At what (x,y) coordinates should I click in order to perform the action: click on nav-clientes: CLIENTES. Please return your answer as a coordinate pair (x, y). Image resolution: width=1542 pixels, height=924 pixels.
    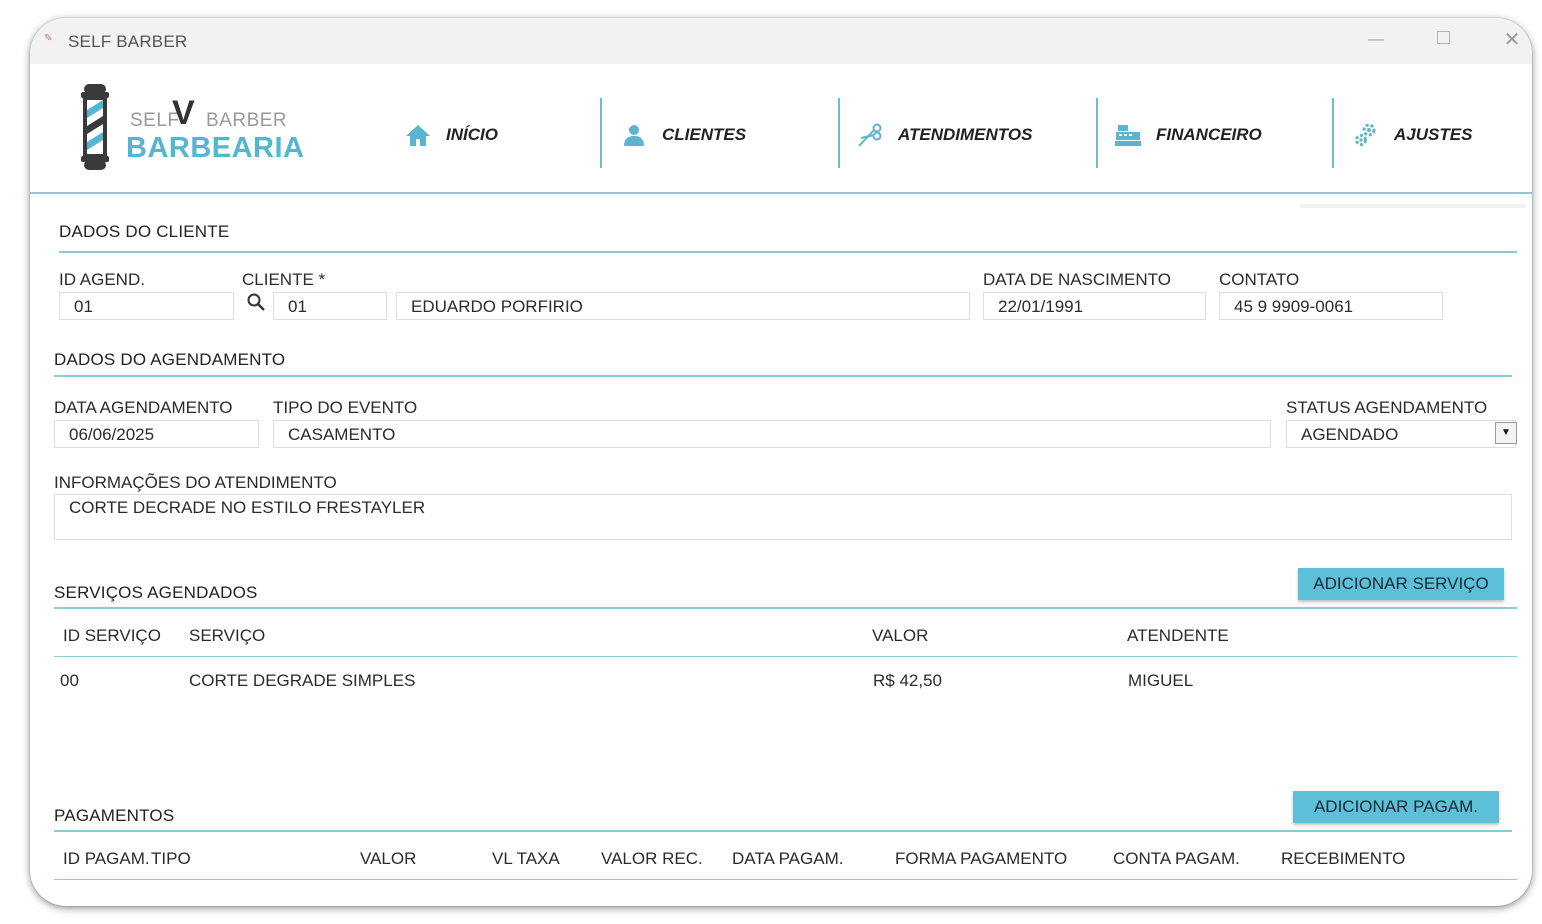
    Looking at the image, I should click on (683, 135).